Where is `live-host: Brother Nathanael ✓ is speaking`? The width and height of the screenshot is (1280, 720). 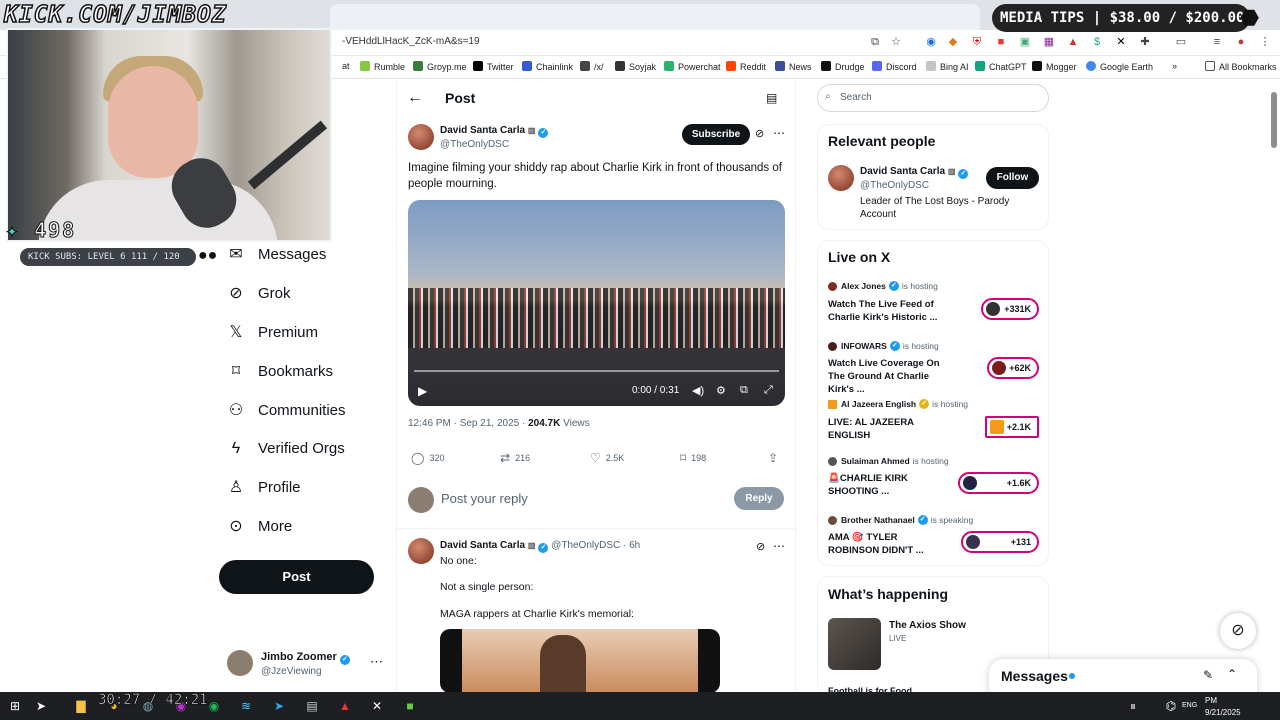 live-host: Brother Nathanael ✓ is speaking is located at coordinates (900, 520).